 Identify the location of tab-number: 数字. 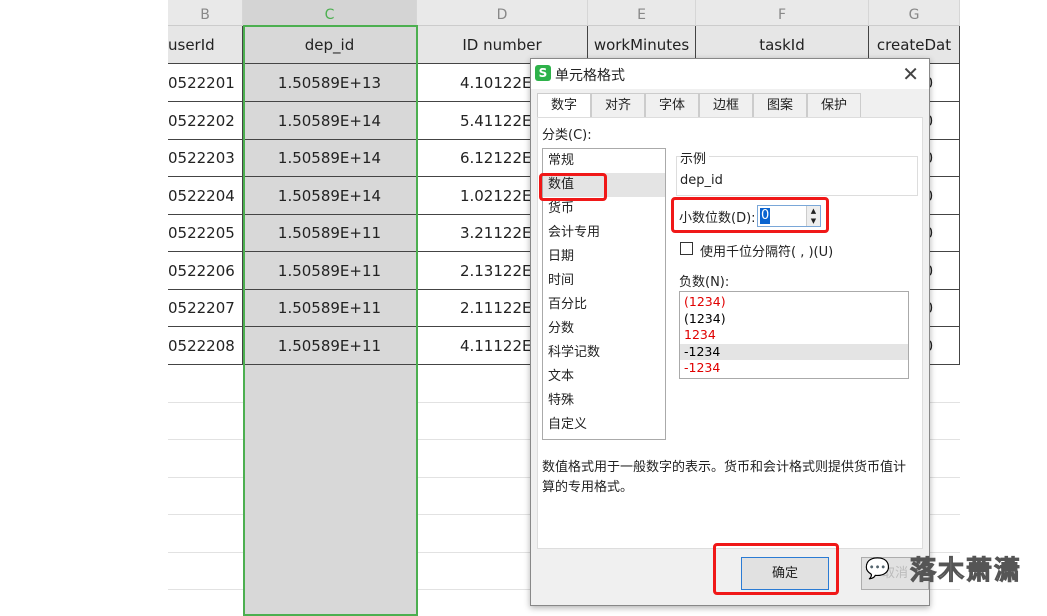
(564, 105).